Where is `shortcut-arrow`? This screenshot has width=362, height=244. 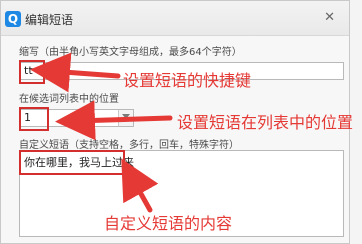 shortcut-arrow is located at coordinates (75, 72).